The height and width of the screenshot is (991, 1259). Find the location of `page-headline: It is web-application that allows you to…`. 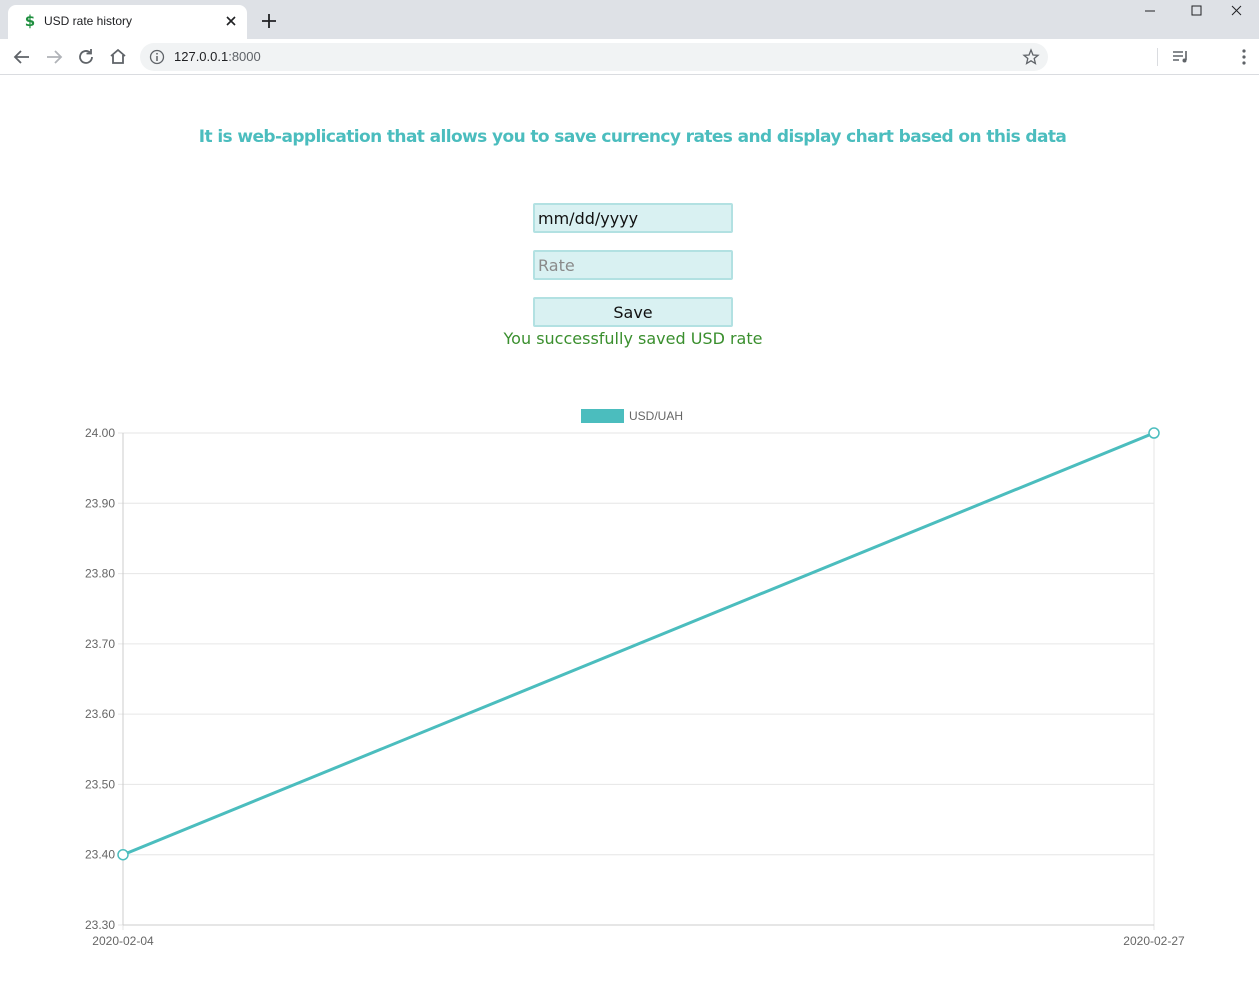

page-headline: It is web-application that allows you to… is located at coordinates (632, 137).